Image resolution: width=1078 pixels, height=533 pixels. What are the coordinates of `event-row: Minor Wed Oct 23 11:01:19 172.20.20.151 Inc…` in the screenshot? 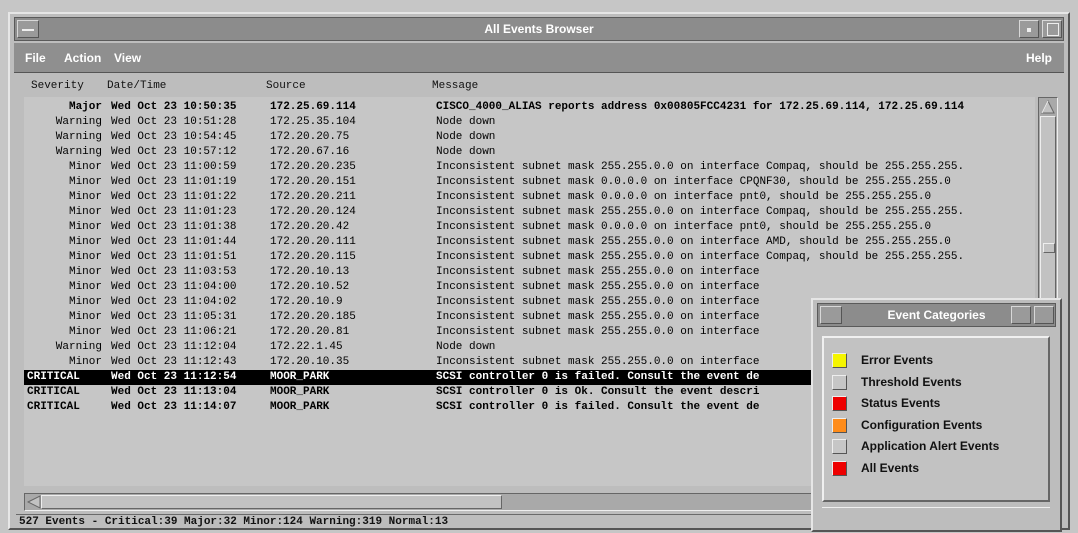 It's located at (529, 182).